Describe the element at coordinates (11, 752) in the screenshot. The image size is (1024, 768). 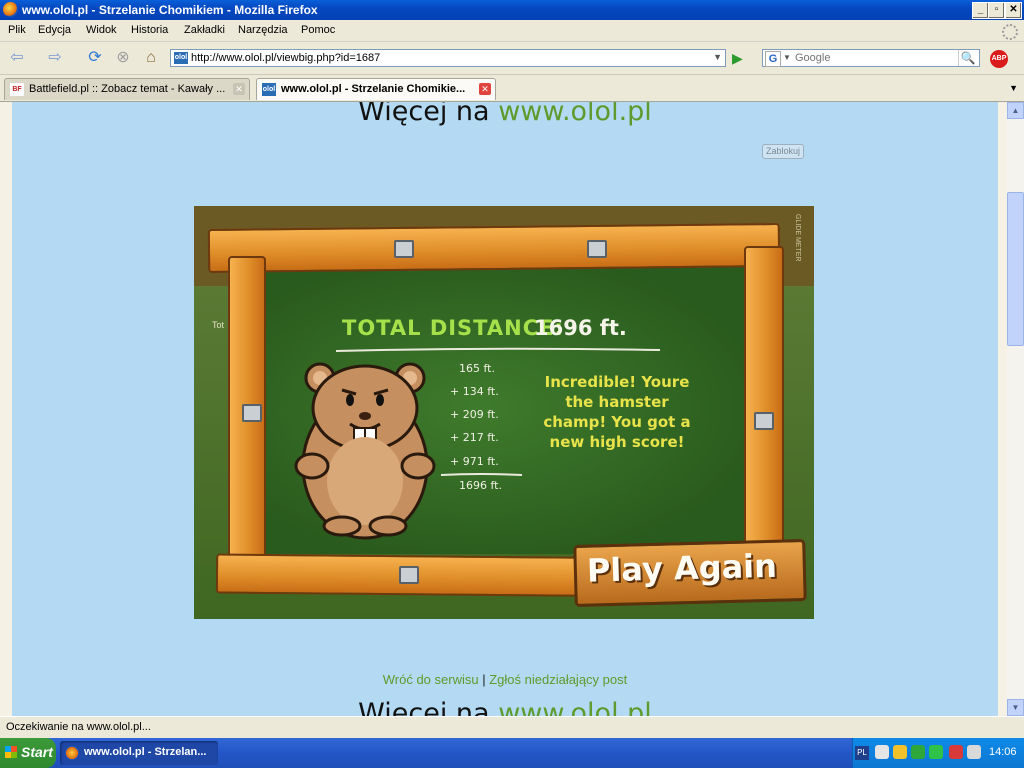
I see `windows-logo-icon` at that location.